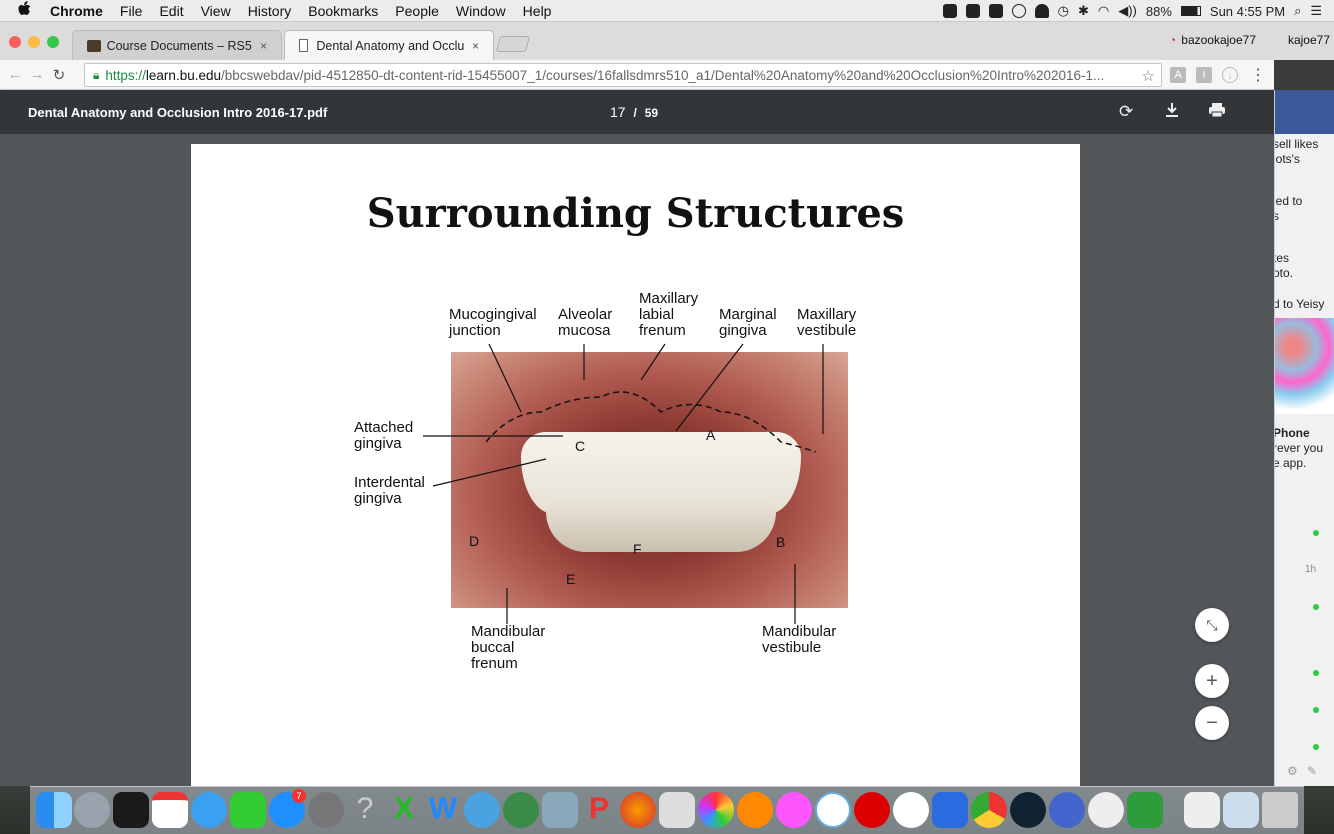  What do you see at coordinates (637, 549) in the screenshot?
I see `letter-f: F` at bounding box center [637, 549].